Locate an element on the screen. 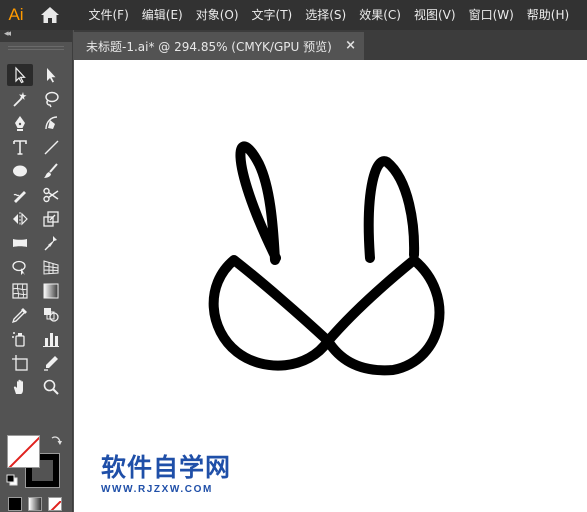 The image size is (587, 512). app-logo: Ai is located at coordinates (16, 14).